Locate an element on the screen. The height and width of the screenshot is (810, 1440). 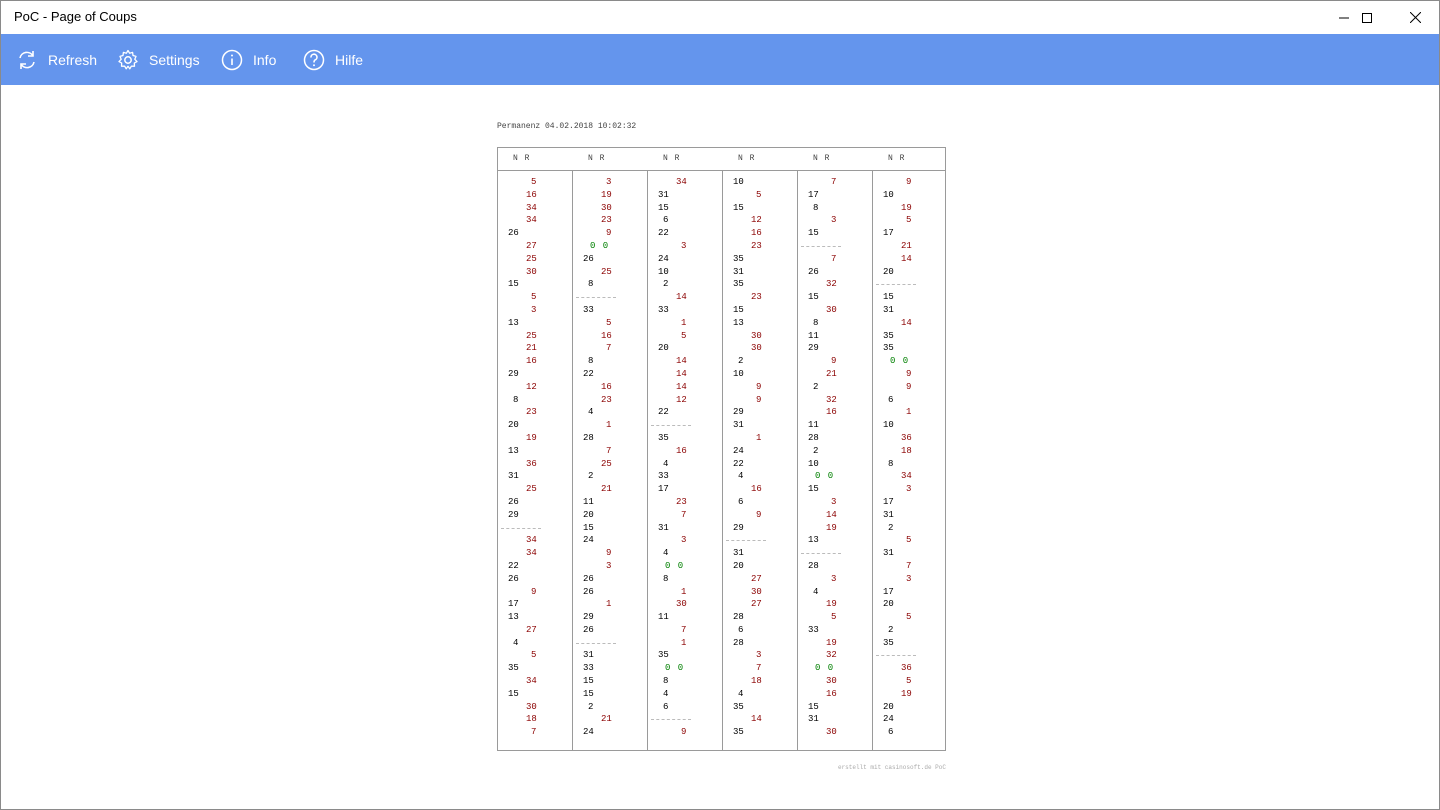
info-label: Info is located at coordinates (265, 59).